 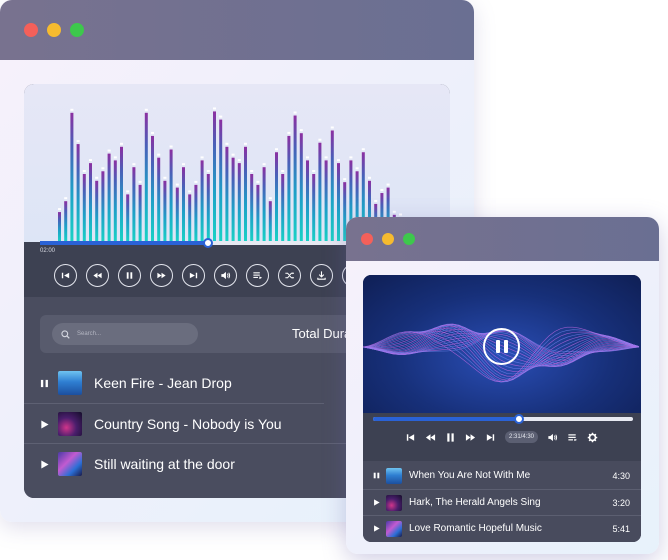 What do you see at coordinates (475, 528) in the screenshot?
I see `song-title: Love Romantic Hopeful Music` at bounding box center [475, 528].